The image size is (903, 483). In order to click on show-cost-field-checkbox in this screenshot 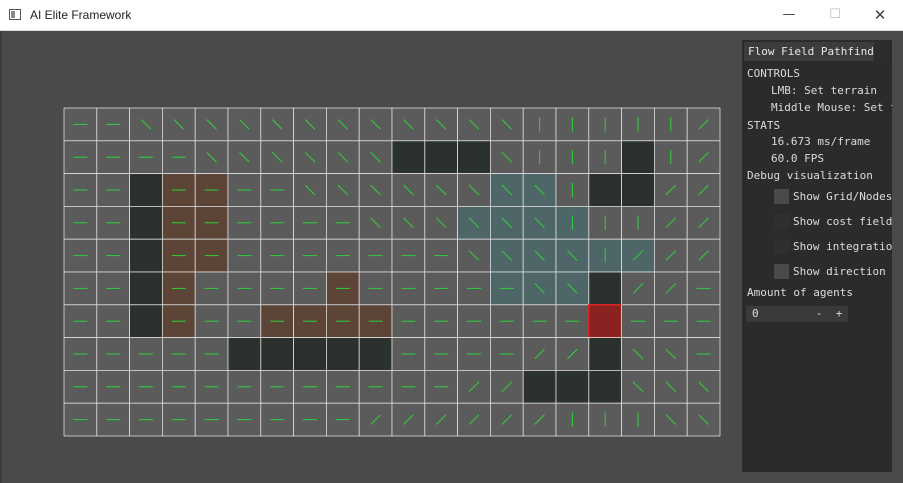, I will do `click(781, 221)`.